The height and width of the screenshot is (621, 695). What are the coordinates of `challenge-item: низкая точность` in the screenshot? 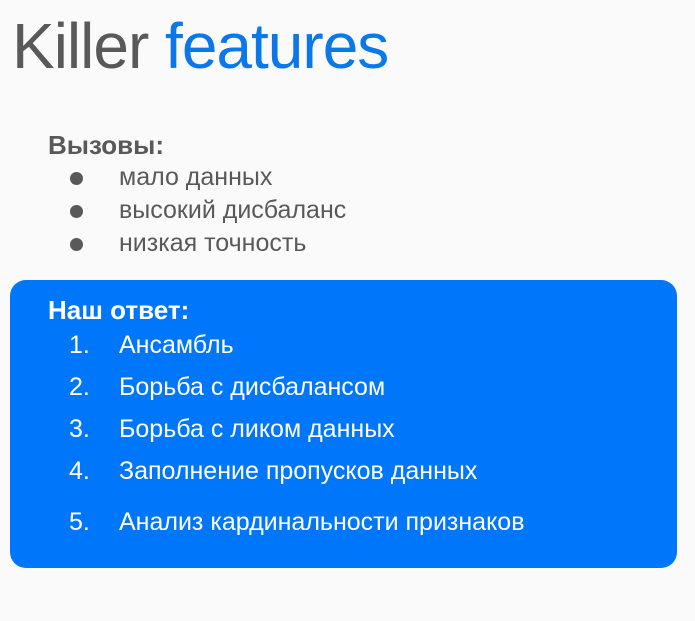 It's located at (348, 243).